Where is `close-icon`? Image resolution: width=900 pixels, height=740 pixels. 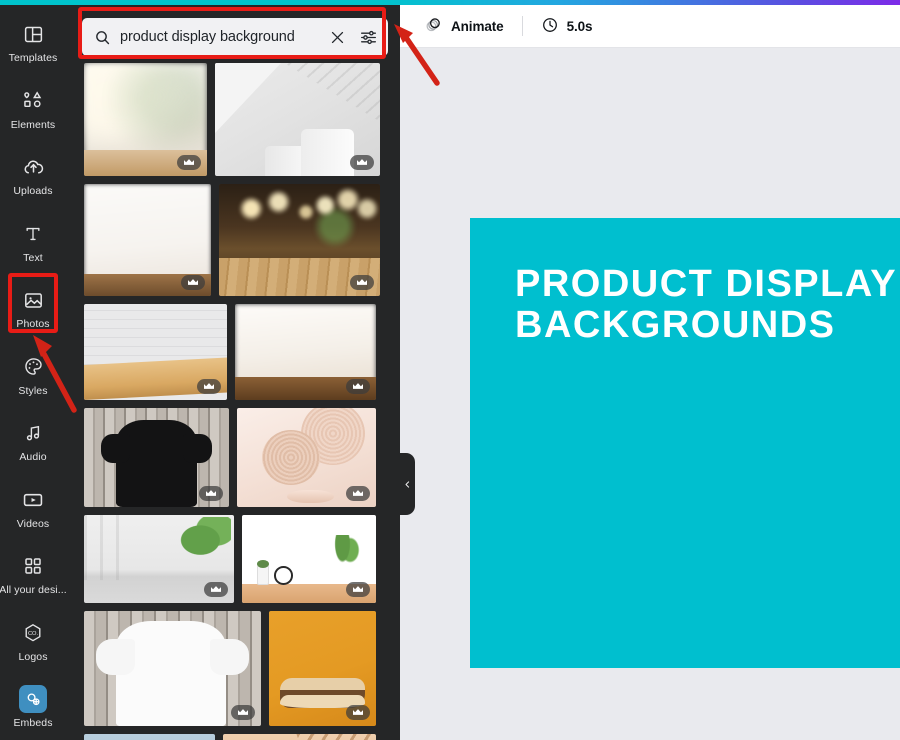
close-icon is located at coordinates (337, 37).